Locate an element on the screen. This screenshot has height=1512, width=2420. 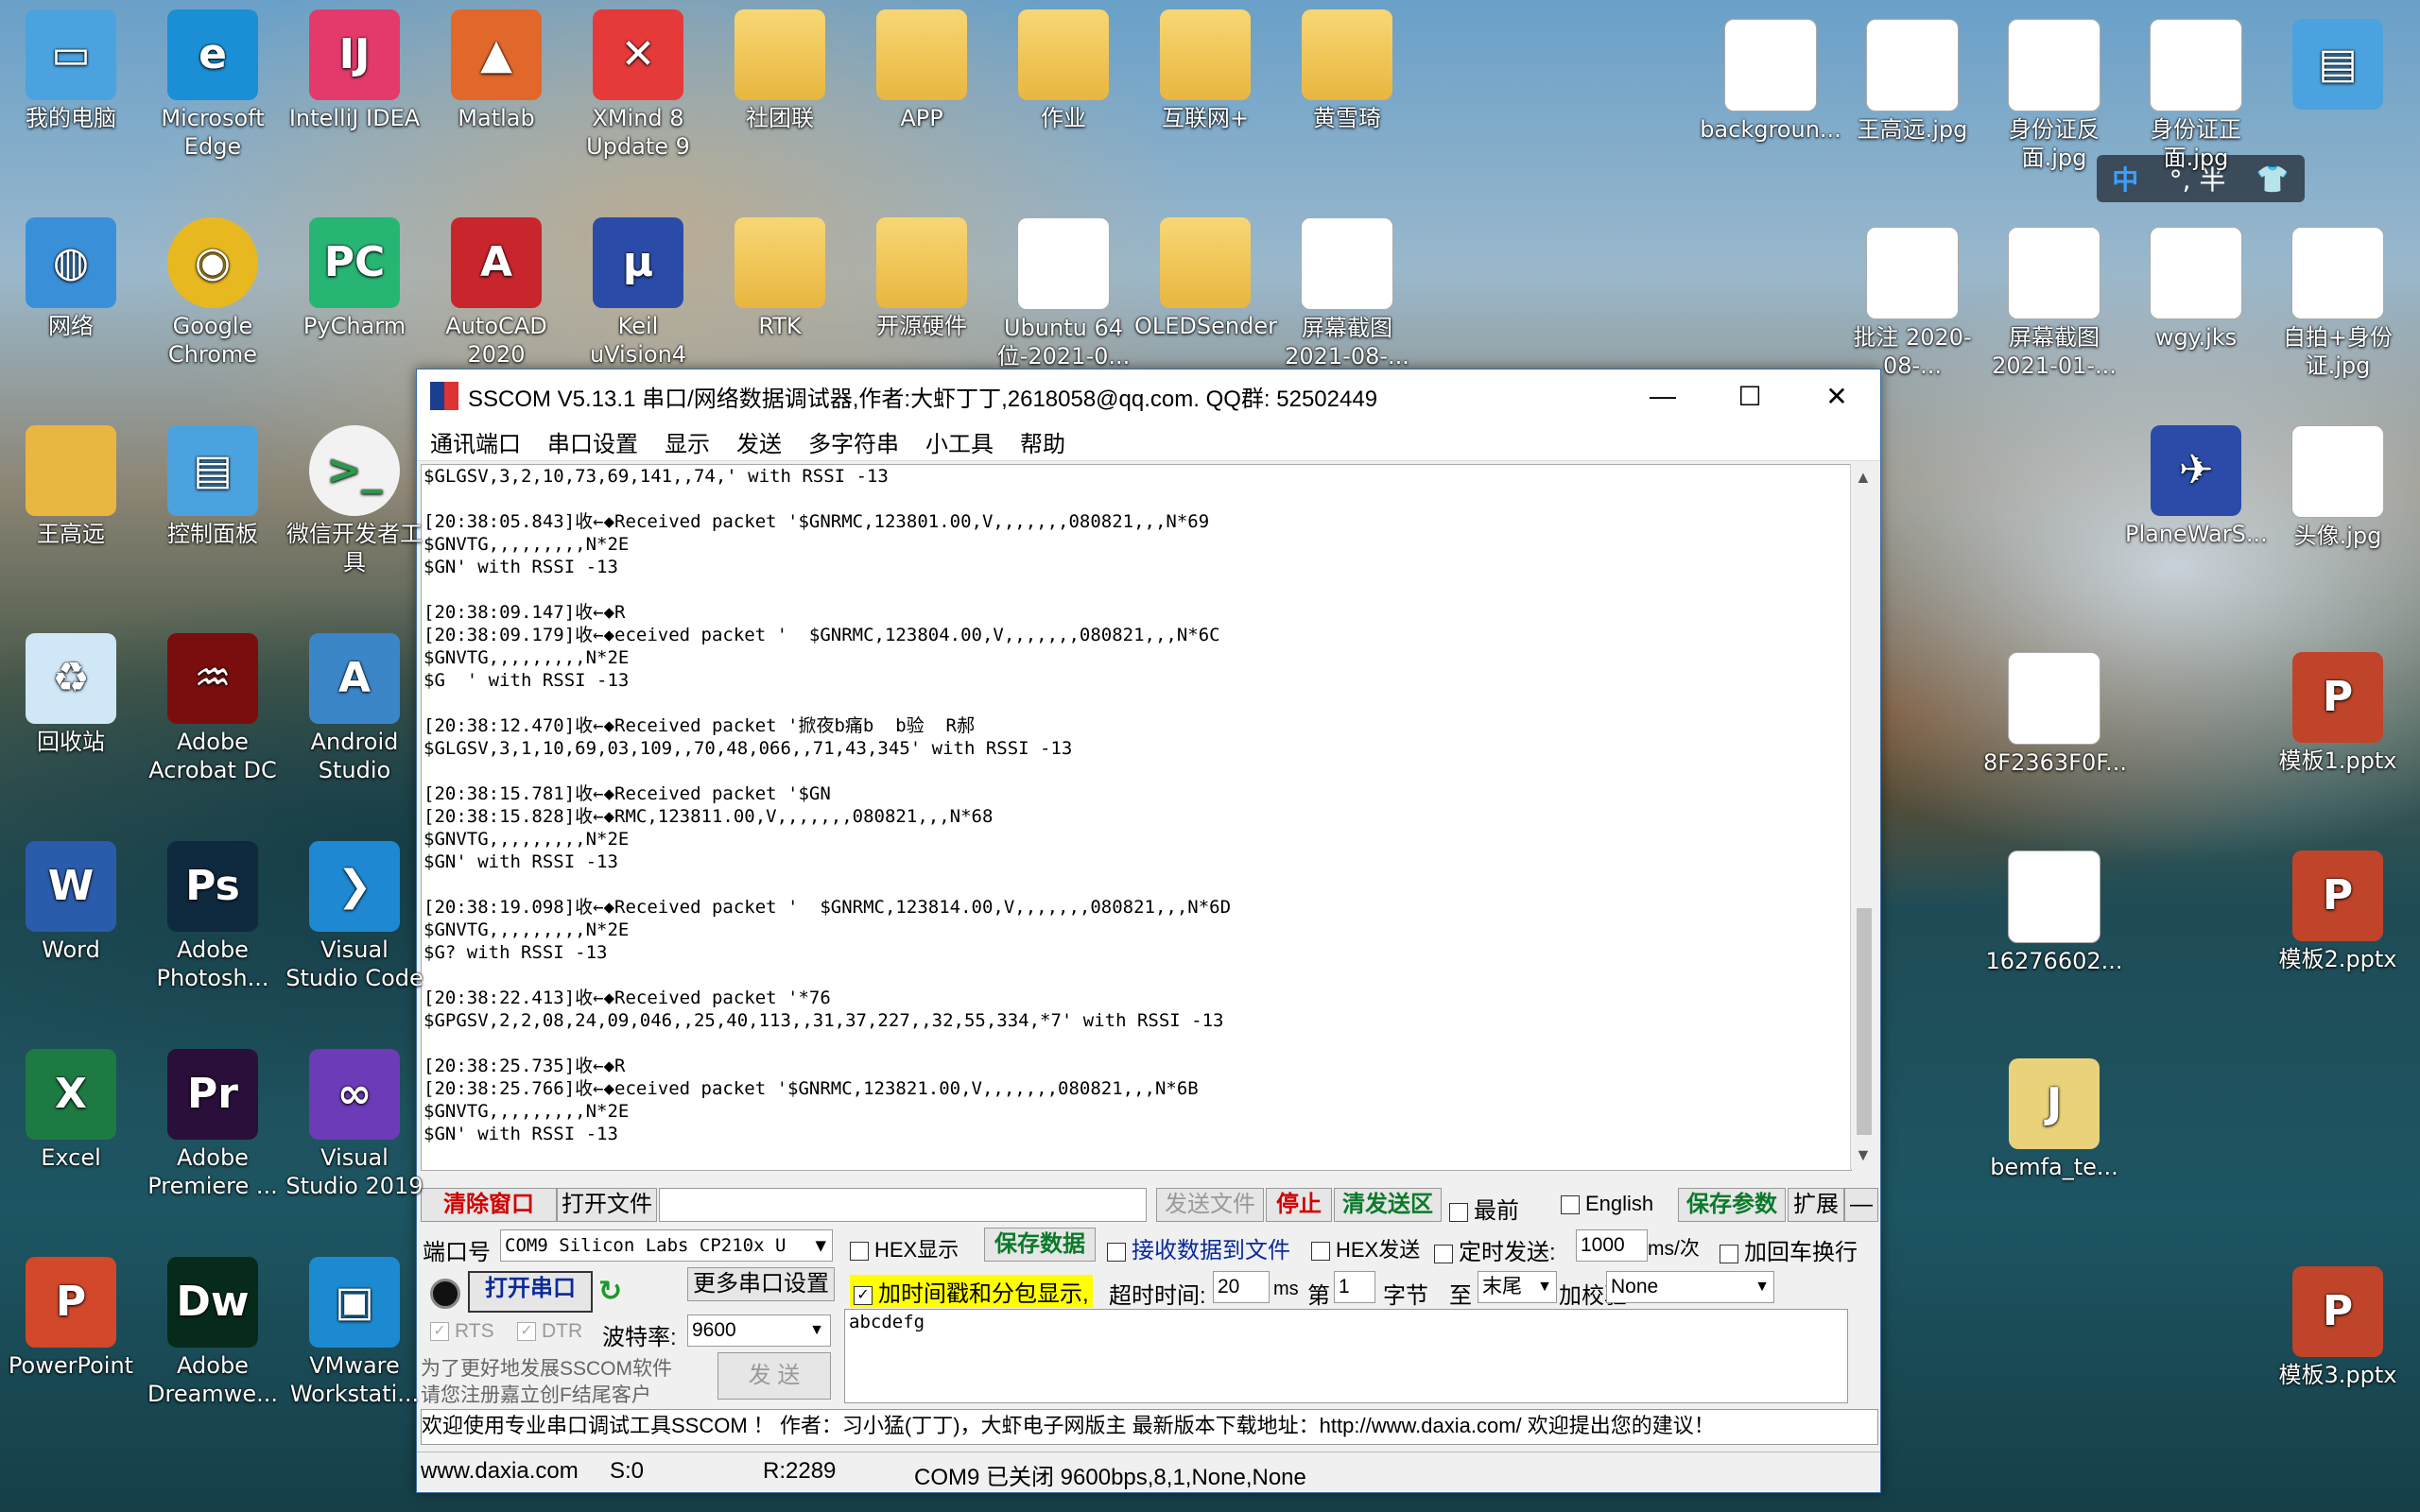
save-data-button: 保存数据 is located at coordinates (1040, 1245).